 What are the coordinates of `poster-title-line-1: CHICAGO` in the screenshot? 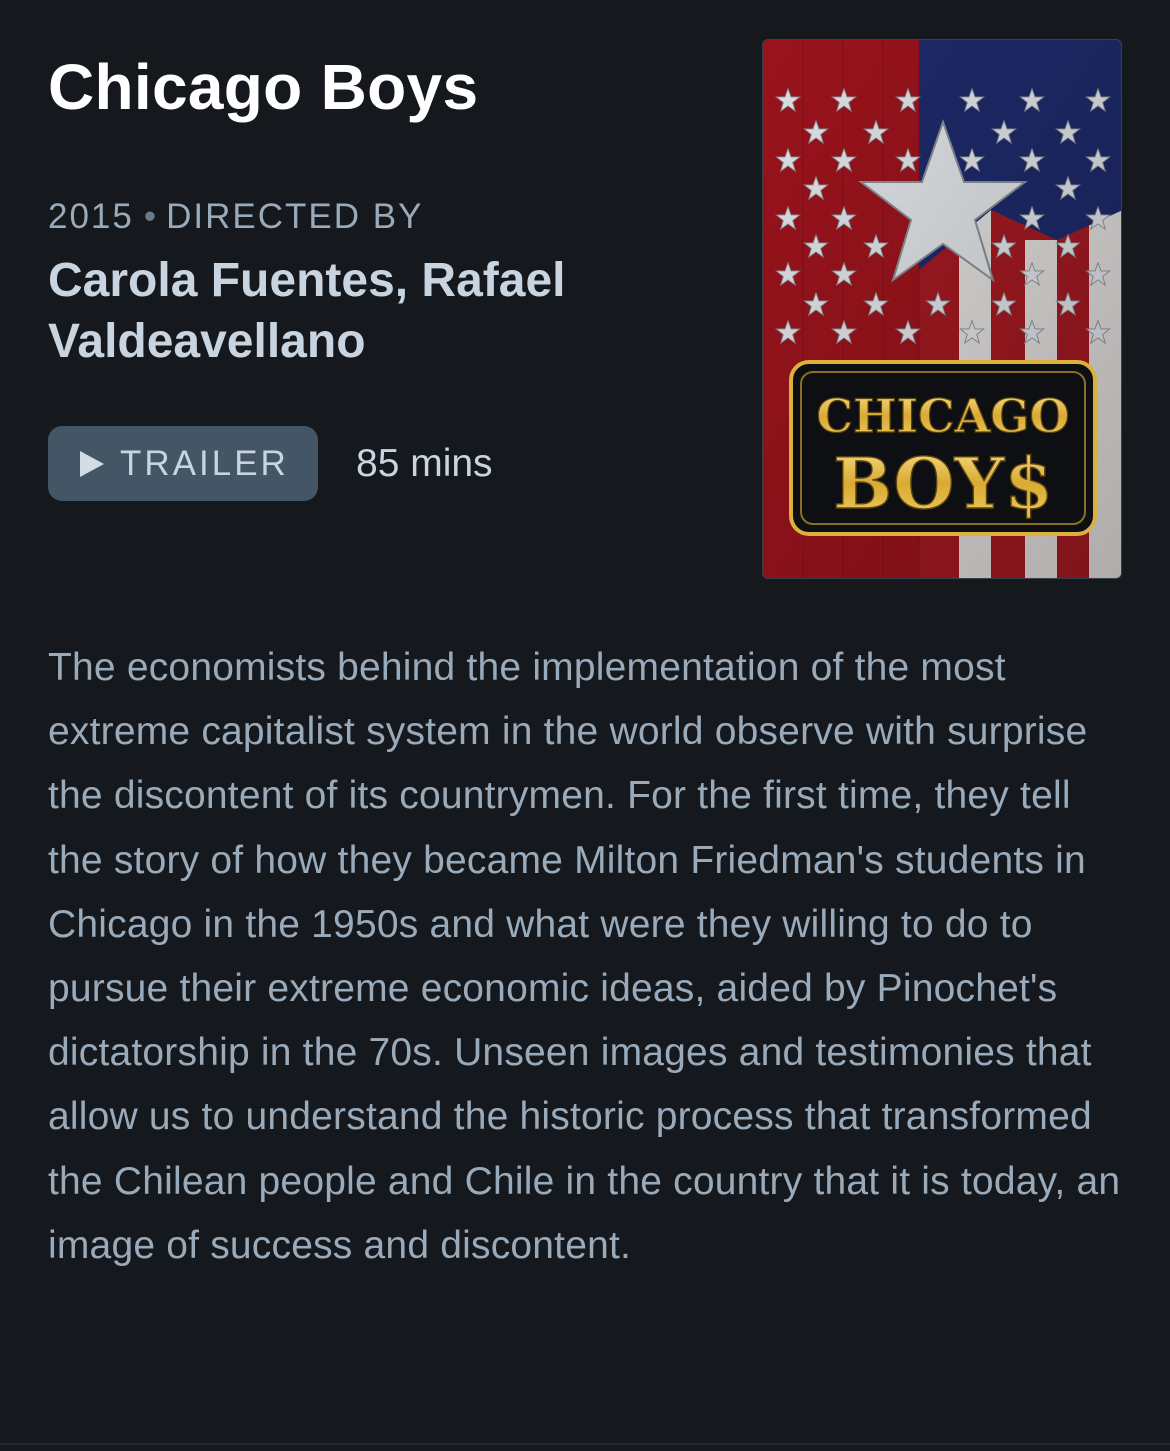 It's located at (942, 416).